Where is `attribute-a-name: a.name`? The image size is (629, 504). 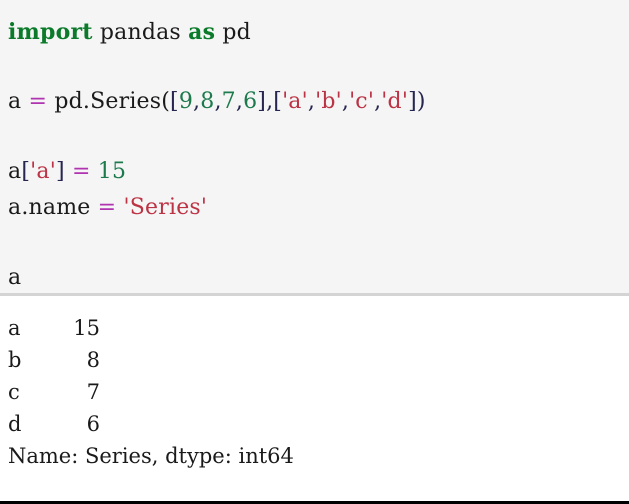 attribute-a-name: a.name is located at coordinates (53, 207).